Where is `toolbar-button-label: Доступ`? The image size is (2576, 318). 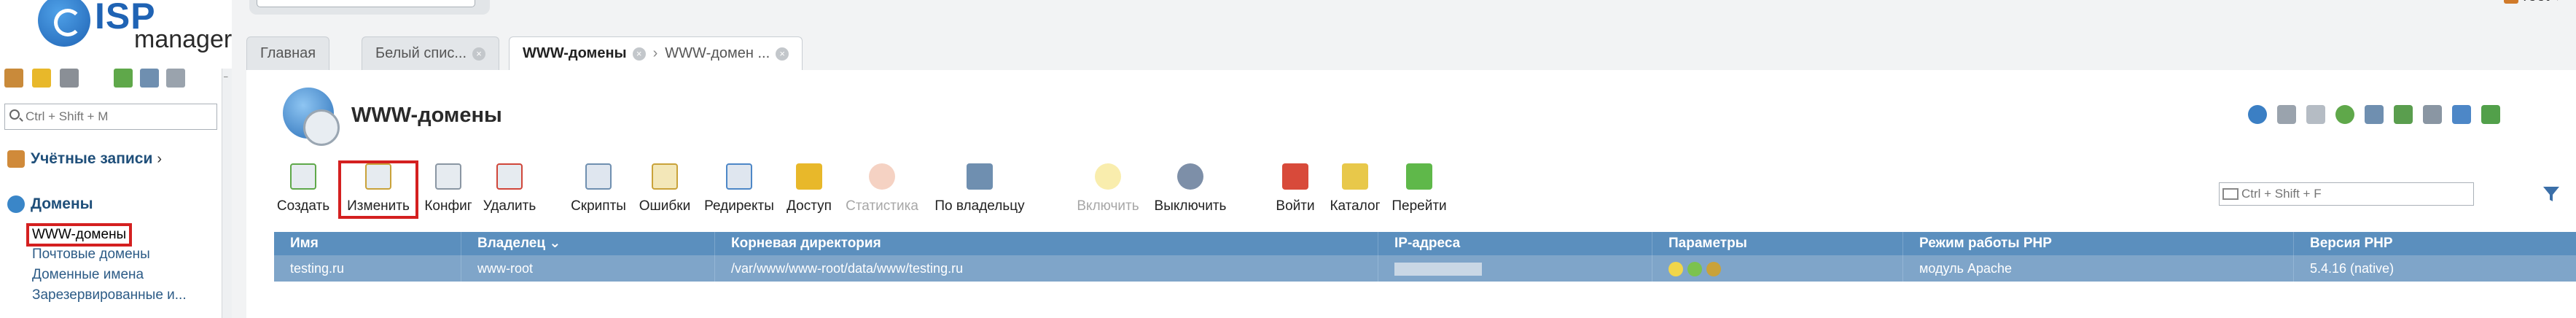
toolbar-button-label: Доступ is located at coordinates (809, 206).